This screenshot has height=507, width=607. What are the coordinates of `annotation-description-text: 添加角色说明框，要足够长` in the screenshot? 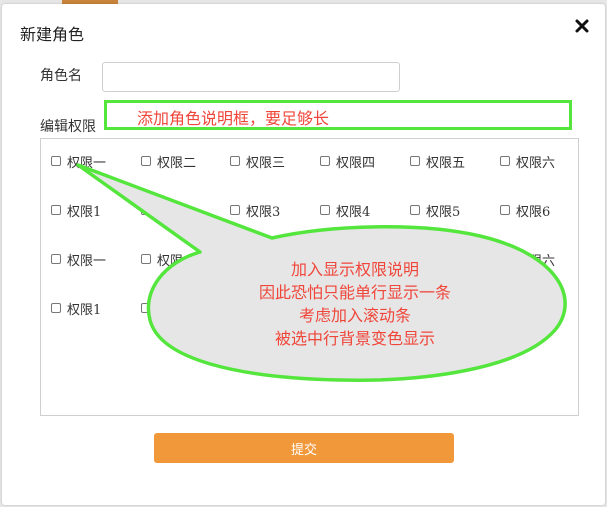 It's located at (233, 118).